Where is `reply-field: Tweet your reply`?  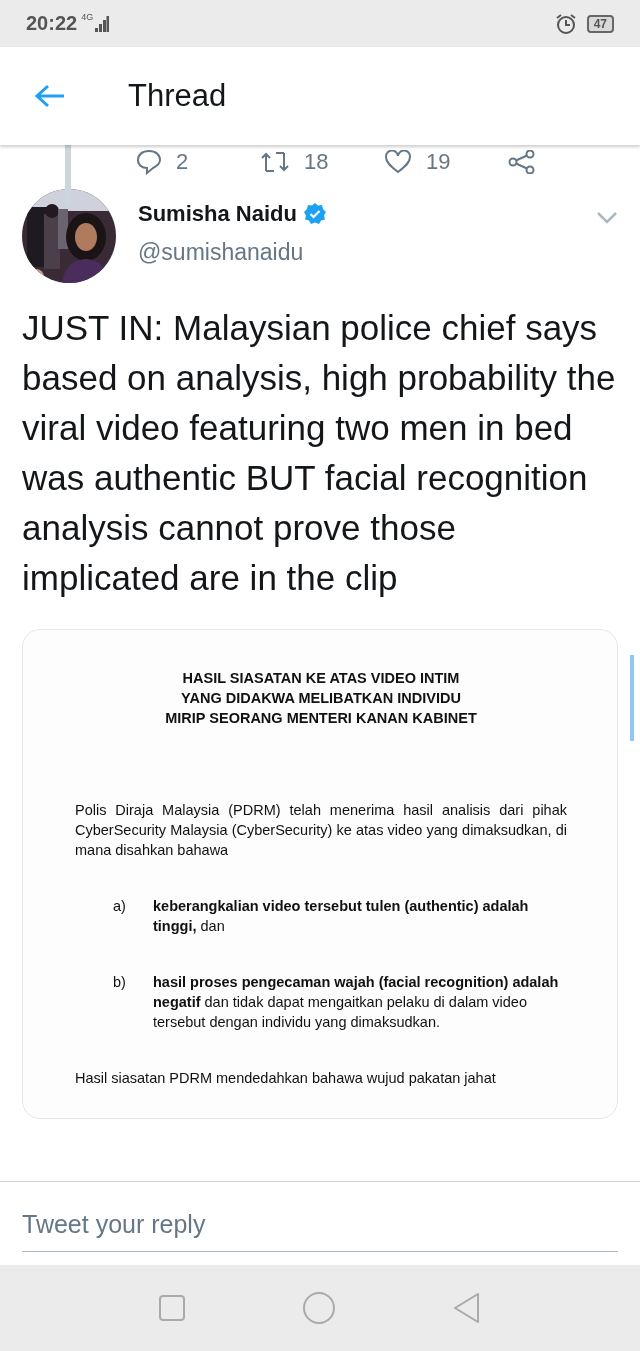
reply-field: Tweet your reply is located at coordinates (320, 1223).